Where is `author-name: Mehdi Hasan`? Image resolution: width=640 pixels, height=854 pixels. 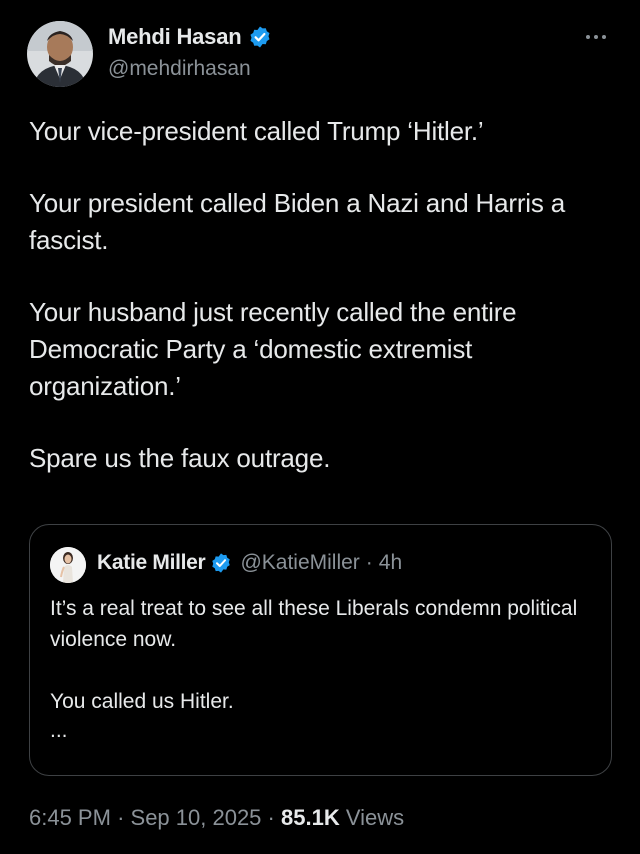 author-name: Mehdi Hasan is located at coordinates (175, 37).